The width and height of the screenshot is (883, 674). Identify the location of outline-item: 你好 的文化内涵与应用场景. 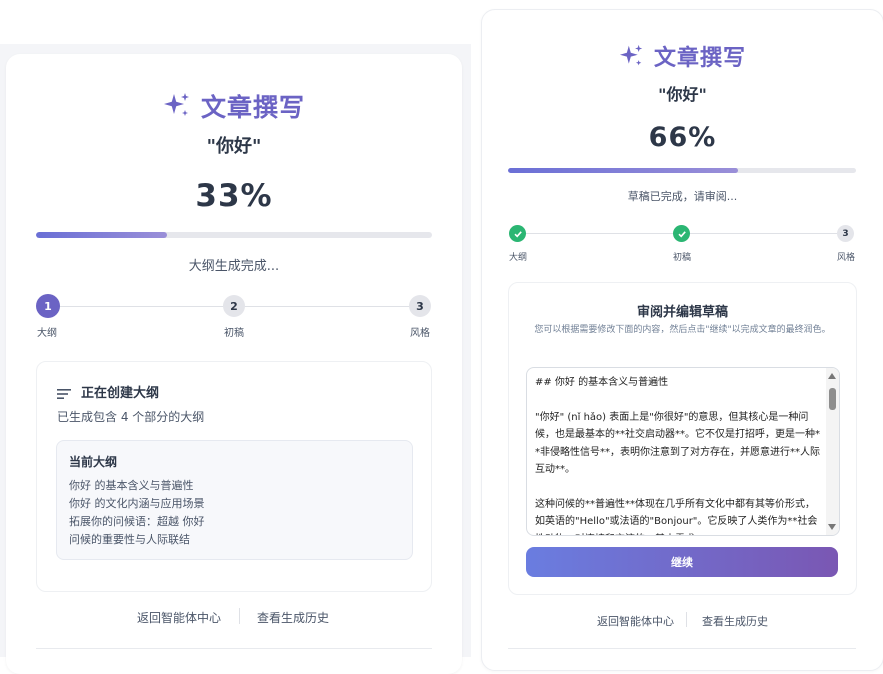
(137, 503).